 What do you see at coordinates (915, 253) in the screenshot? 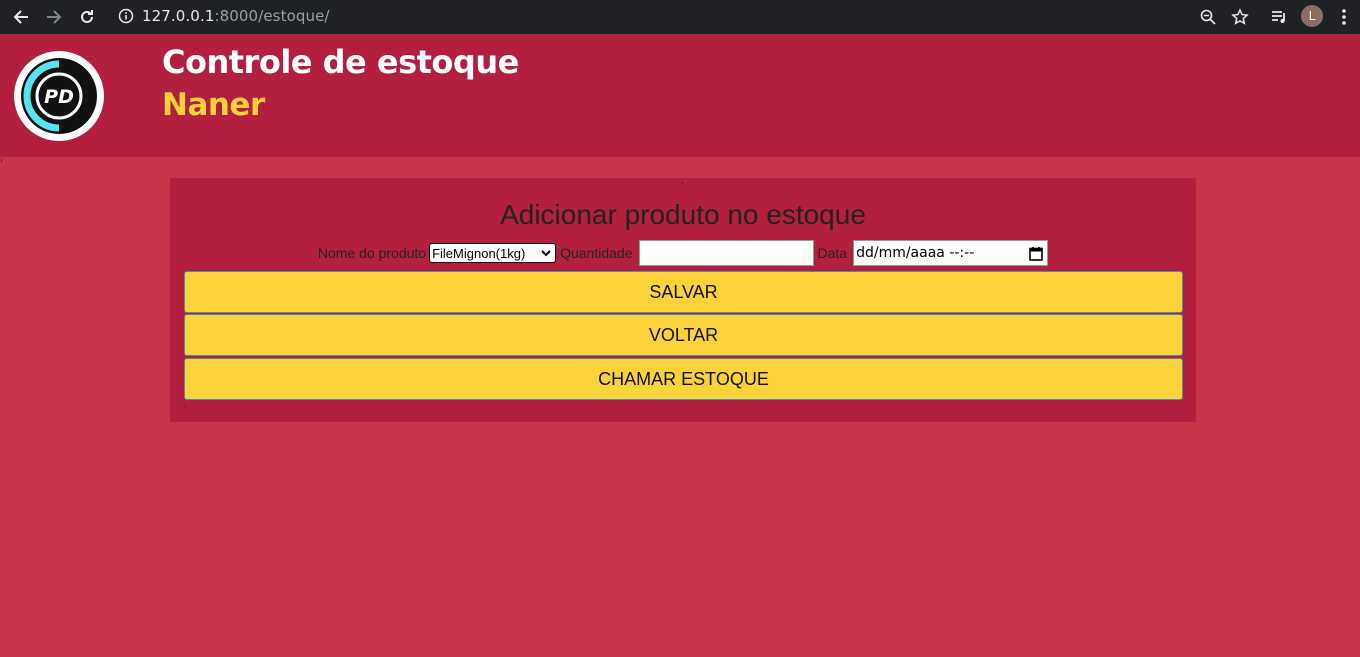
I see `date-placeholder: dd/mm/aaaa --:--` at bounding box center [915, 253].